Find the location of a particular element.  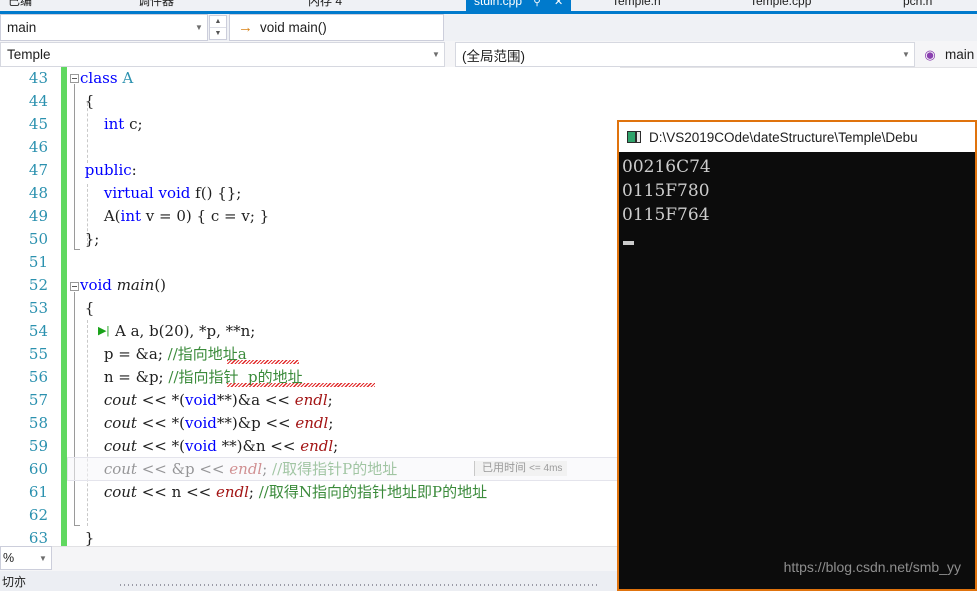

code-line-52: void main() is located at coordinates (123, 285).